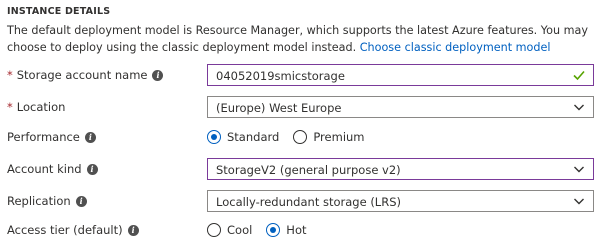 This screenshot has width=605, height=248. I want to click on classic-deployment-link: Choose classic deployment model, so click(455, 47).